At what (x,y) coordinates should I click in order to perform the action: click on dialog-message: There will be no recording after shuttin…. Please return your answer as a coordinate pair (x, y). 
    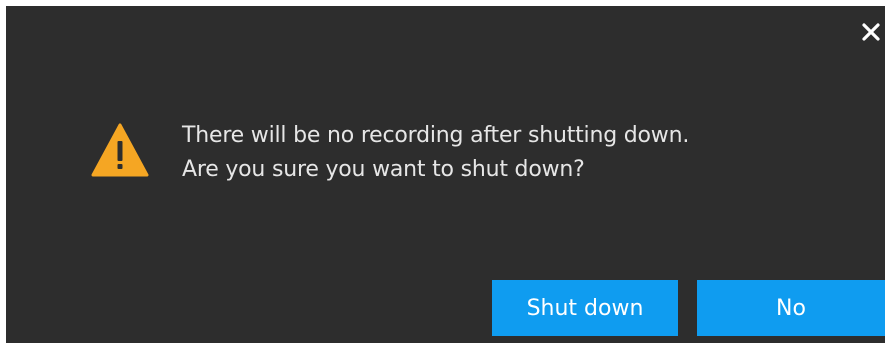
    Looking at the image, I should click on (435, 153).